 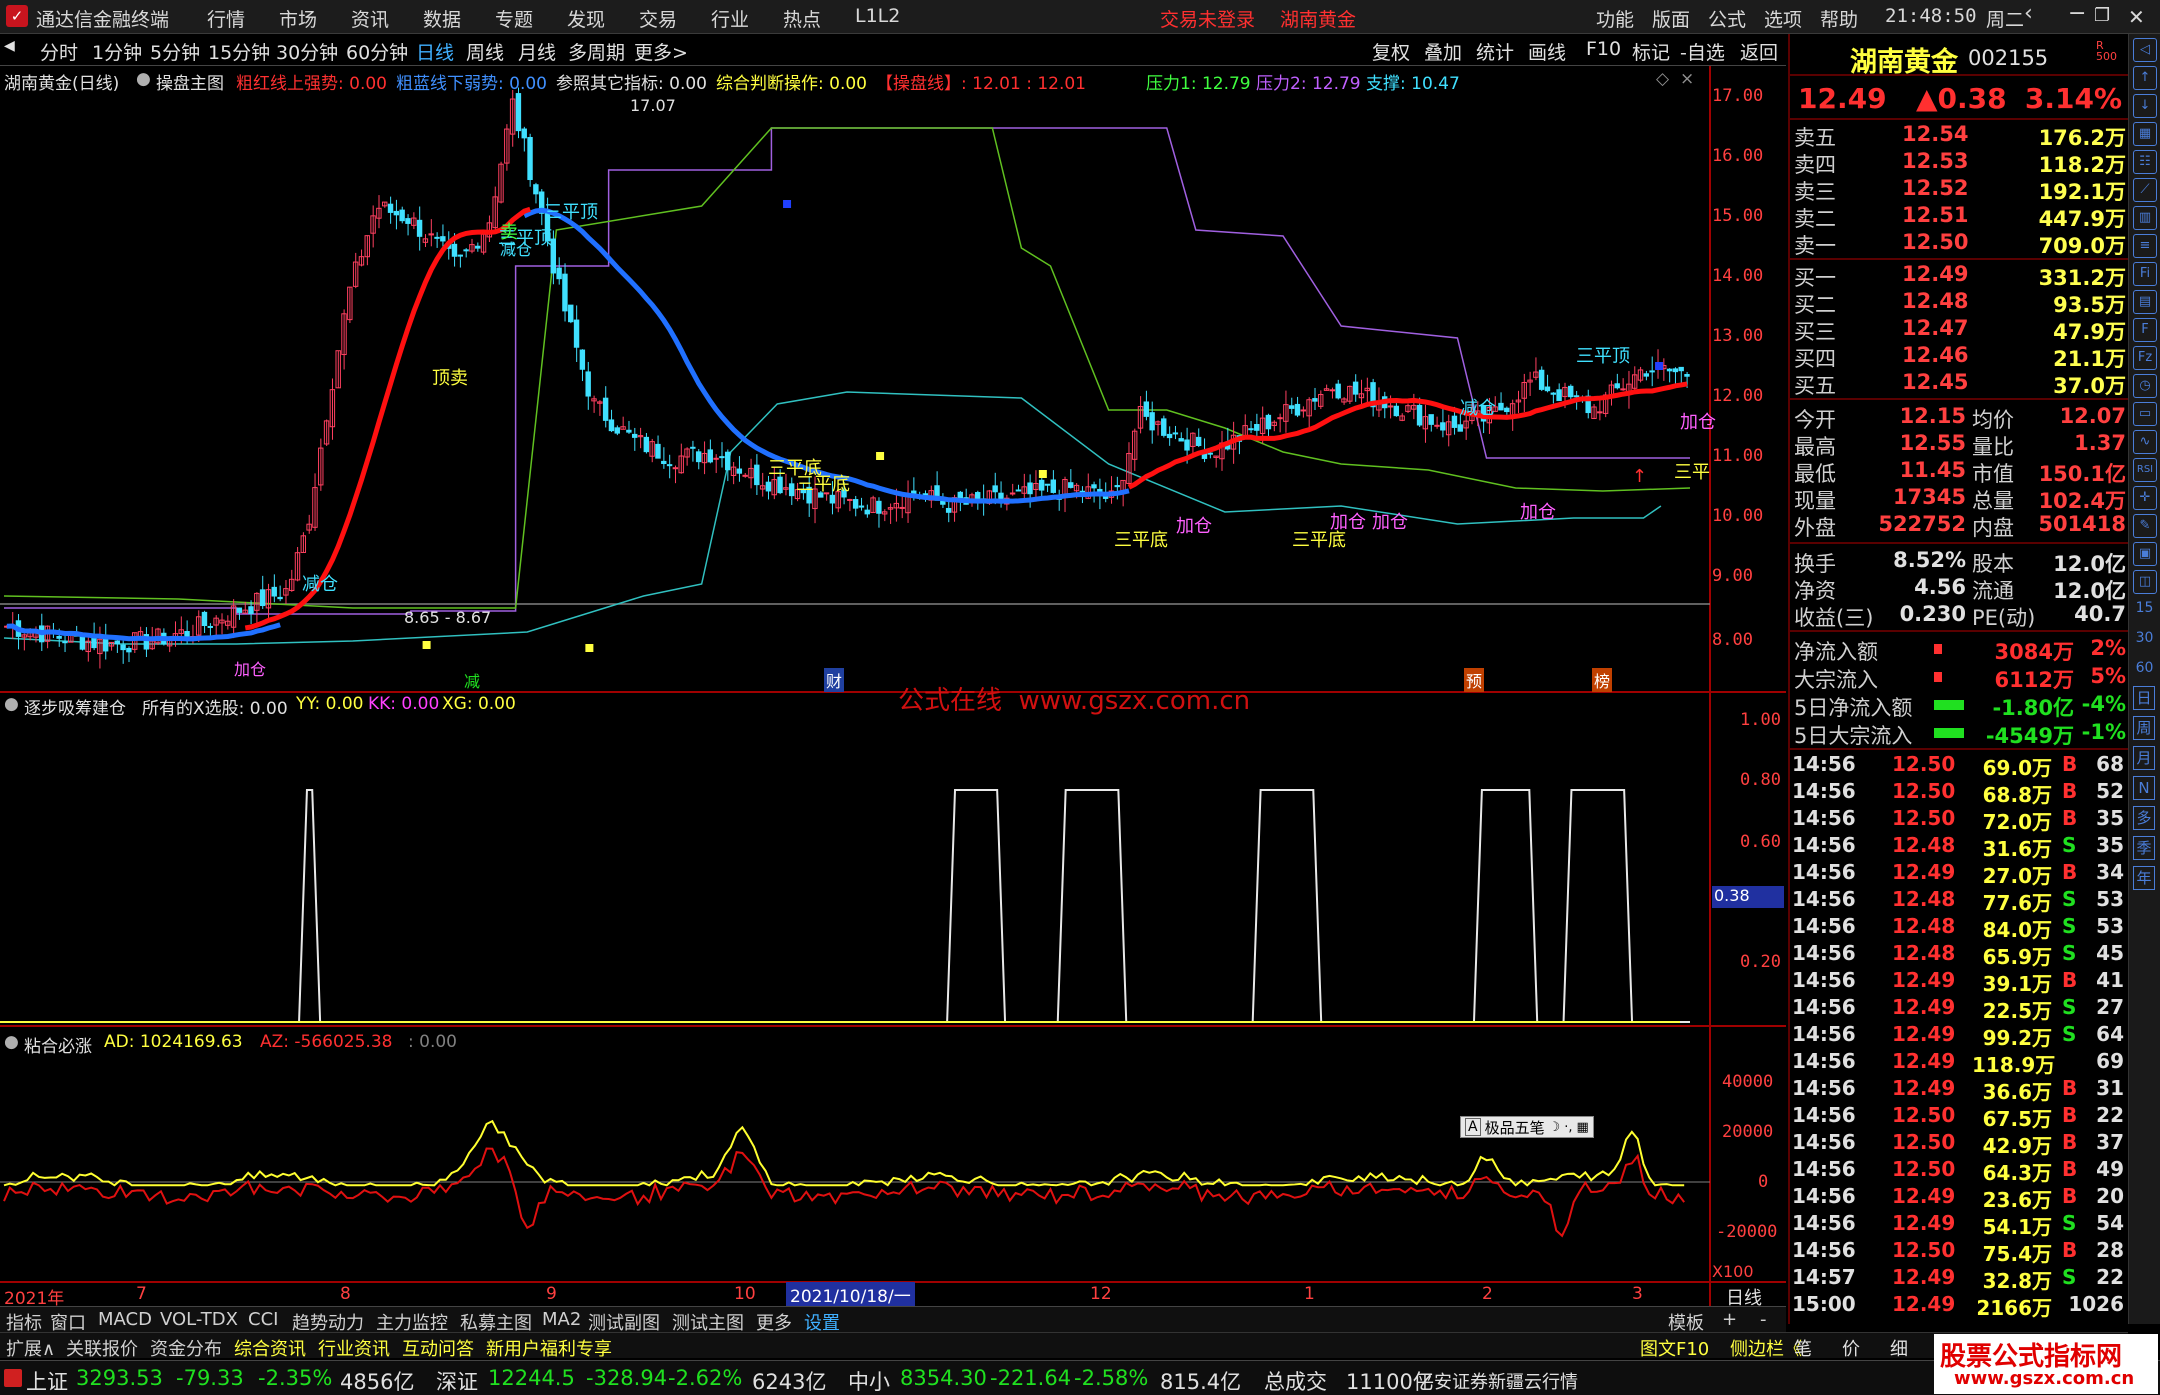 What do you see at coordinates (586, 18) in the screenshot?
I see `menu-faxian: 发现` at bounding box center [586, 18].